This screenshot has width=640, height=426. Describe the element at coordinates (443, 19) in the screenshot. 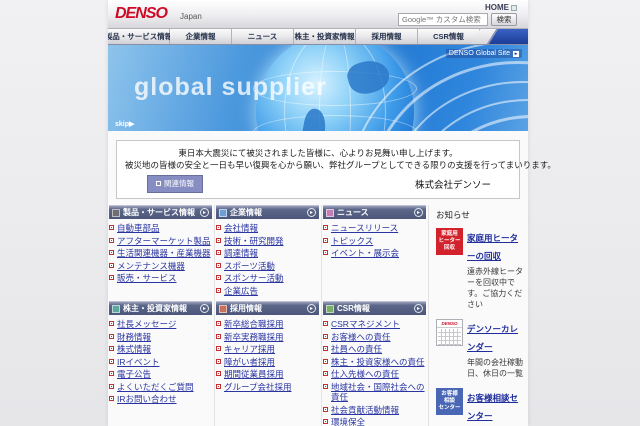

I see `search-input` at that location.